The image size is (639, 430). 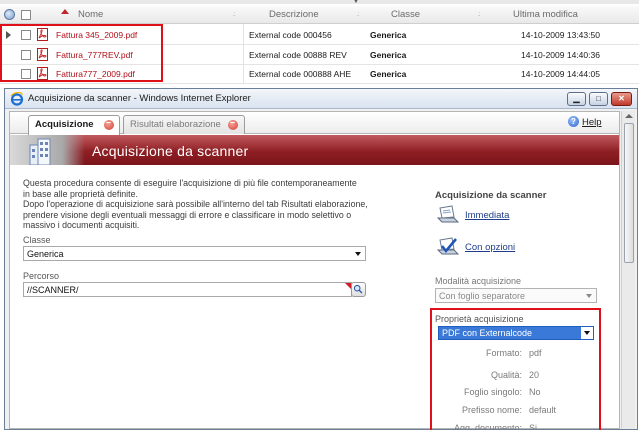 I want to click on maximize-icon: □, so click(x=598, y=98).